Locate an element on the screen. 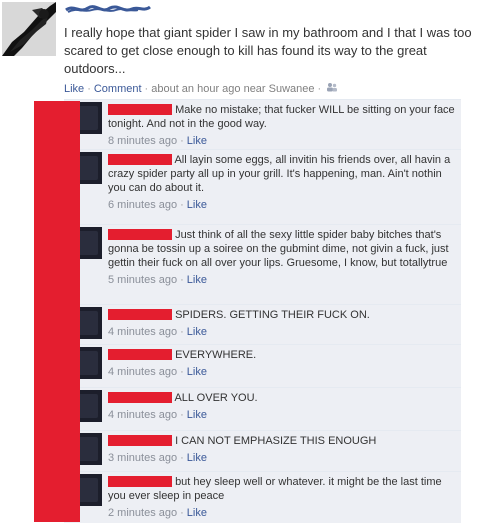 Image resolution: width=484 pixels, height=524 pixels. comment-item: EVERYWHERE. 4 minutes ago · Like is located at coordinates (262, 365).